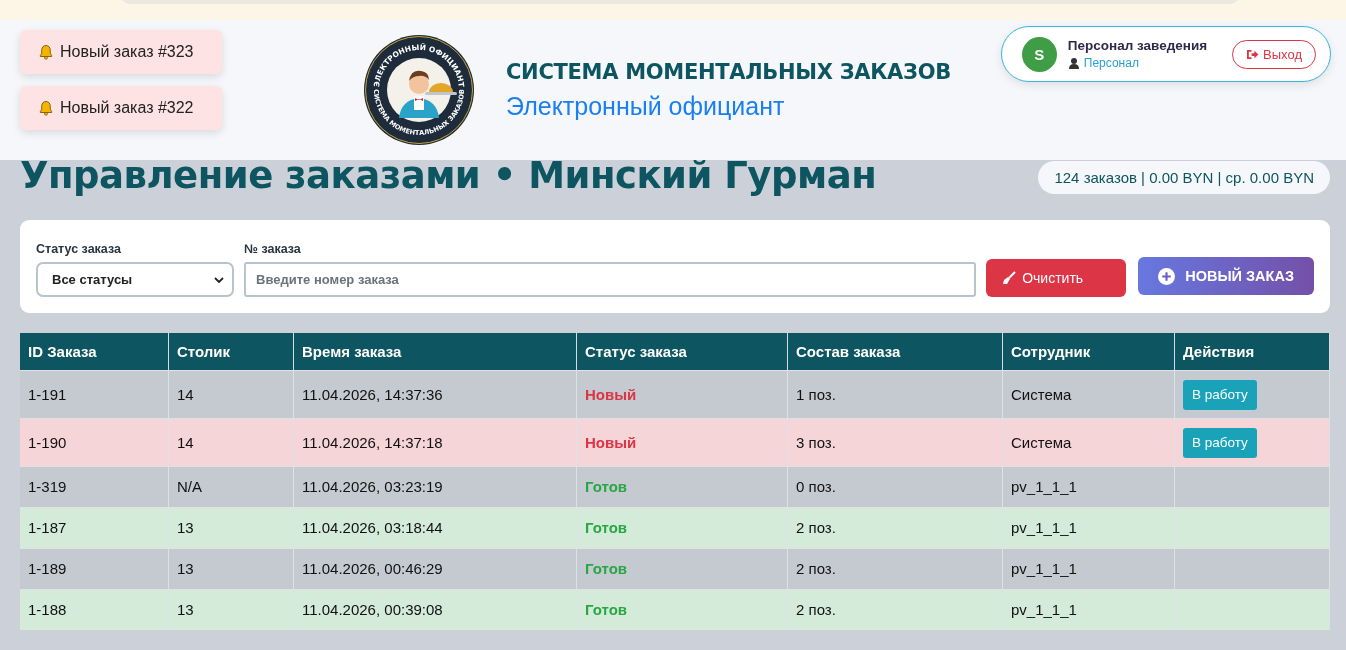 Image resolution: width=1346 pixels, height=650 pixels. Describe the element at coordinates (1137, 45) in the screenshot. I see `user-name: Персонал заведения` at that location.